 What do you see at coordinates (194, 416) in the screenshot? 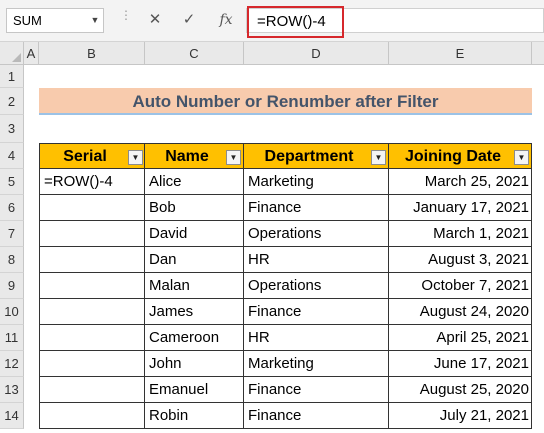
I see `name-cell: Robin` at bounding box center [194, 416].